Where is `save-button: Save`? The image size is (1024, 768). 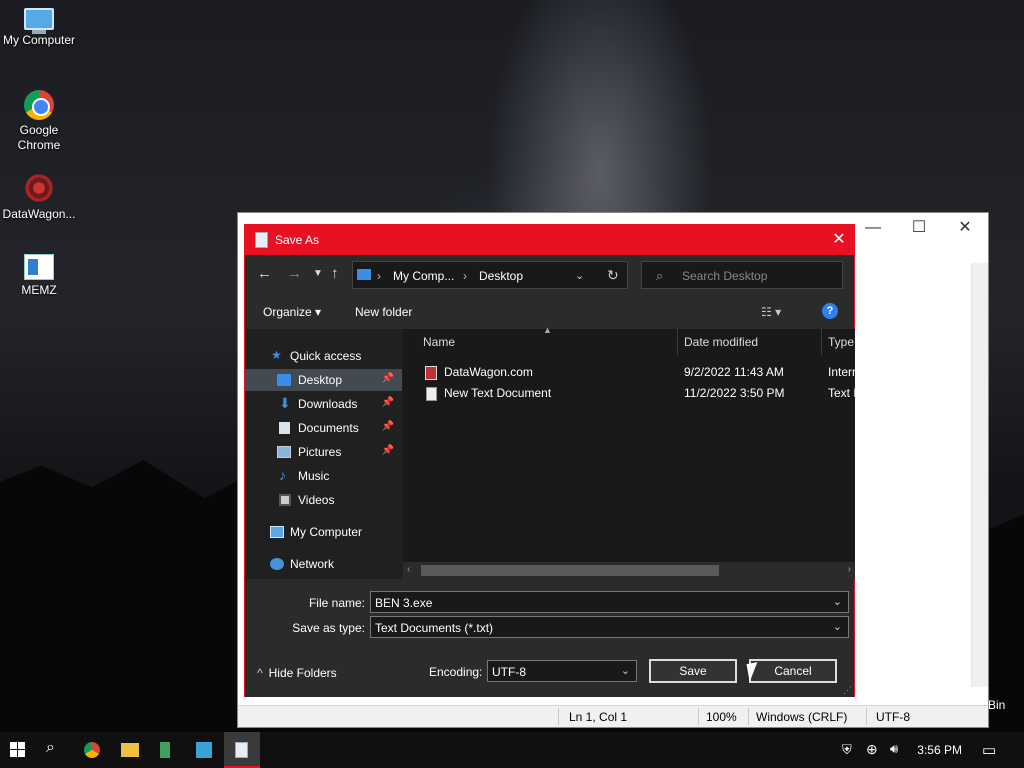
save-button: Save is located at coordinates (693, 671).